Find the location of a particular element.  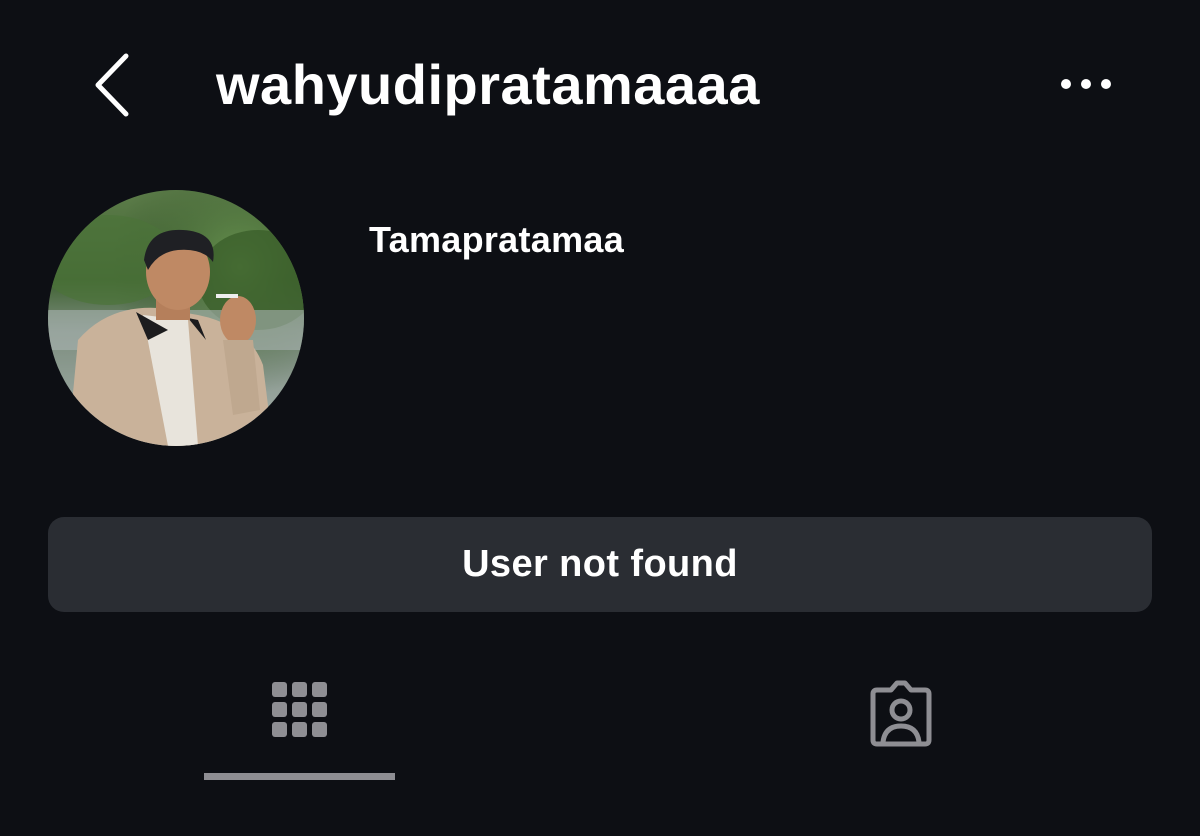

tagged-person-icon is located at coordinates (900, 713).